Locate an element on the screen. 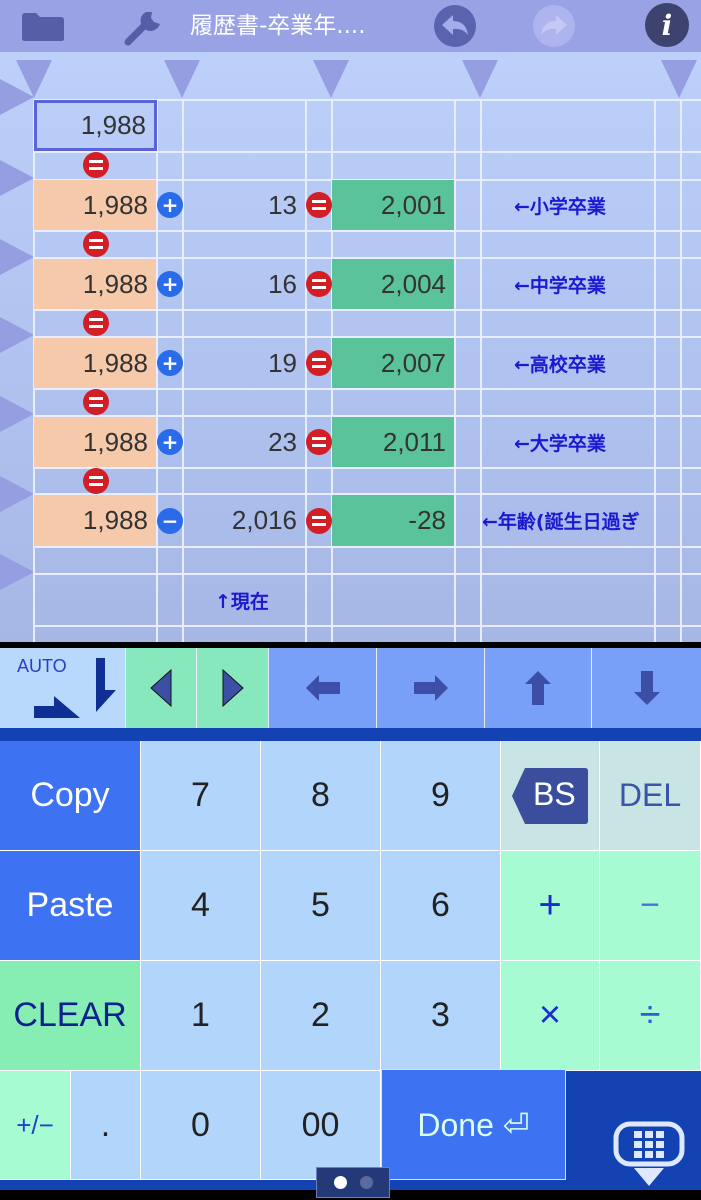 The height and width of the screenshot is (1200, 701). key-2: 2 is located at coordinates (321, 1016).